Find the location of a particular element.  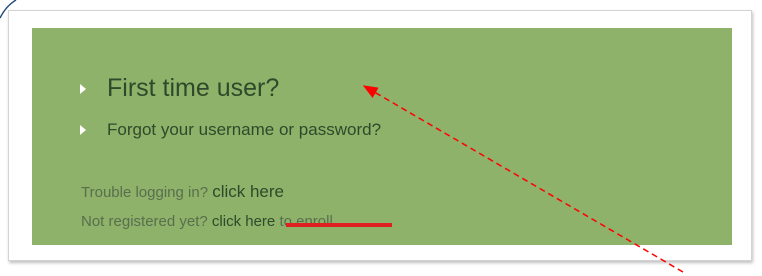

trouble-logging-in-line: Trouble logging in? click here is located at coordinates (182, 192).